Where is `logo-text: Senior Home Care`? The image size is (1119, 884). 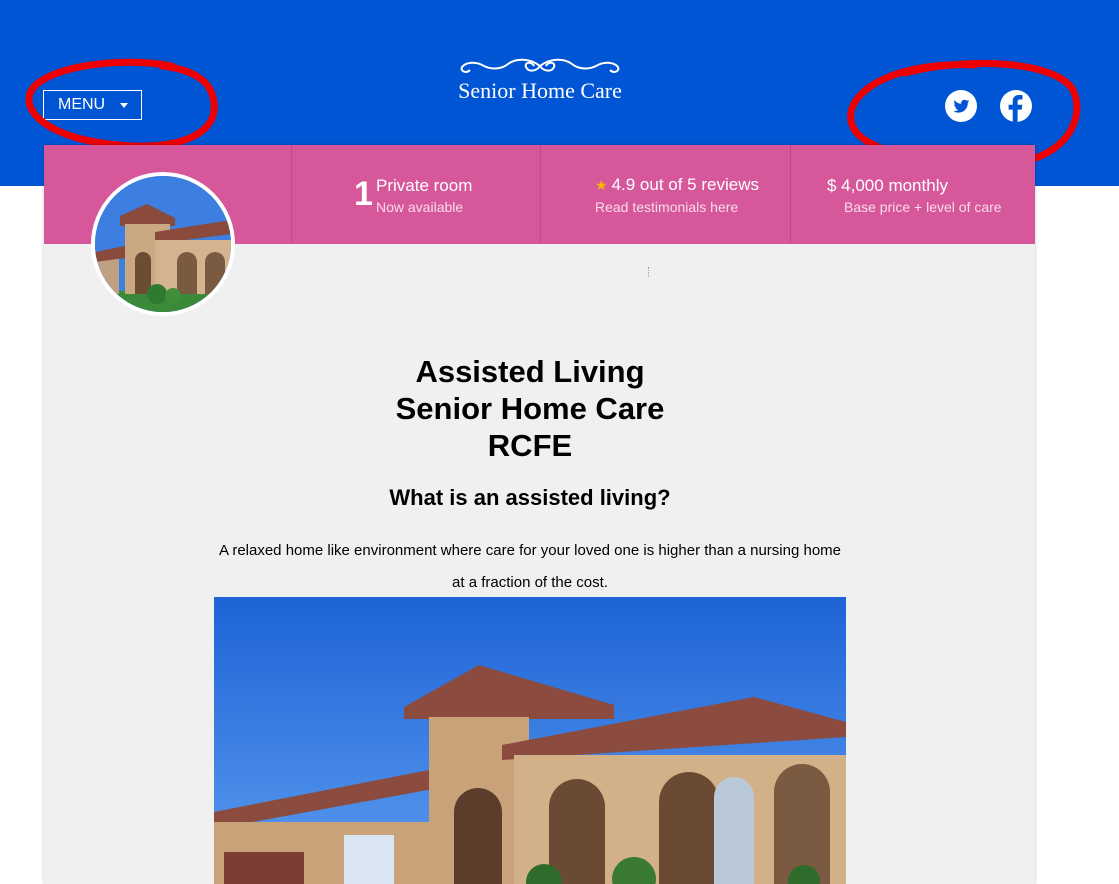 logo-text: Senior Home Care is located at coordinates (540, 90).